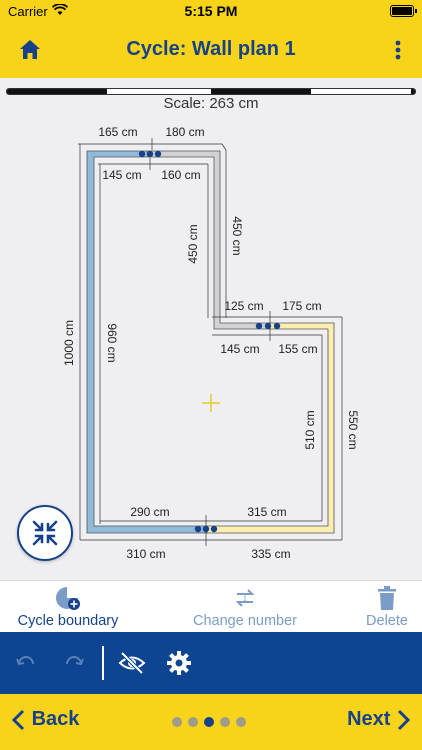  Describe the element at coordinates (211, 403) in the screenshot. I see `center-crosshair` at that location.